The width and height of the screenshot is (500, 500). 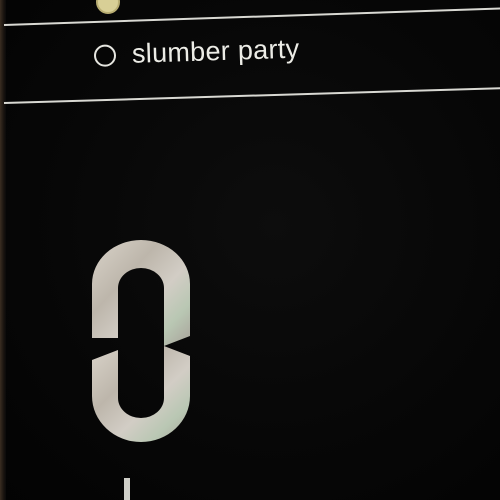 What do you see at coordinates (105, 55) in the screenshot?
I see `radio-unselected-icon` at bounding box center [105, 55].